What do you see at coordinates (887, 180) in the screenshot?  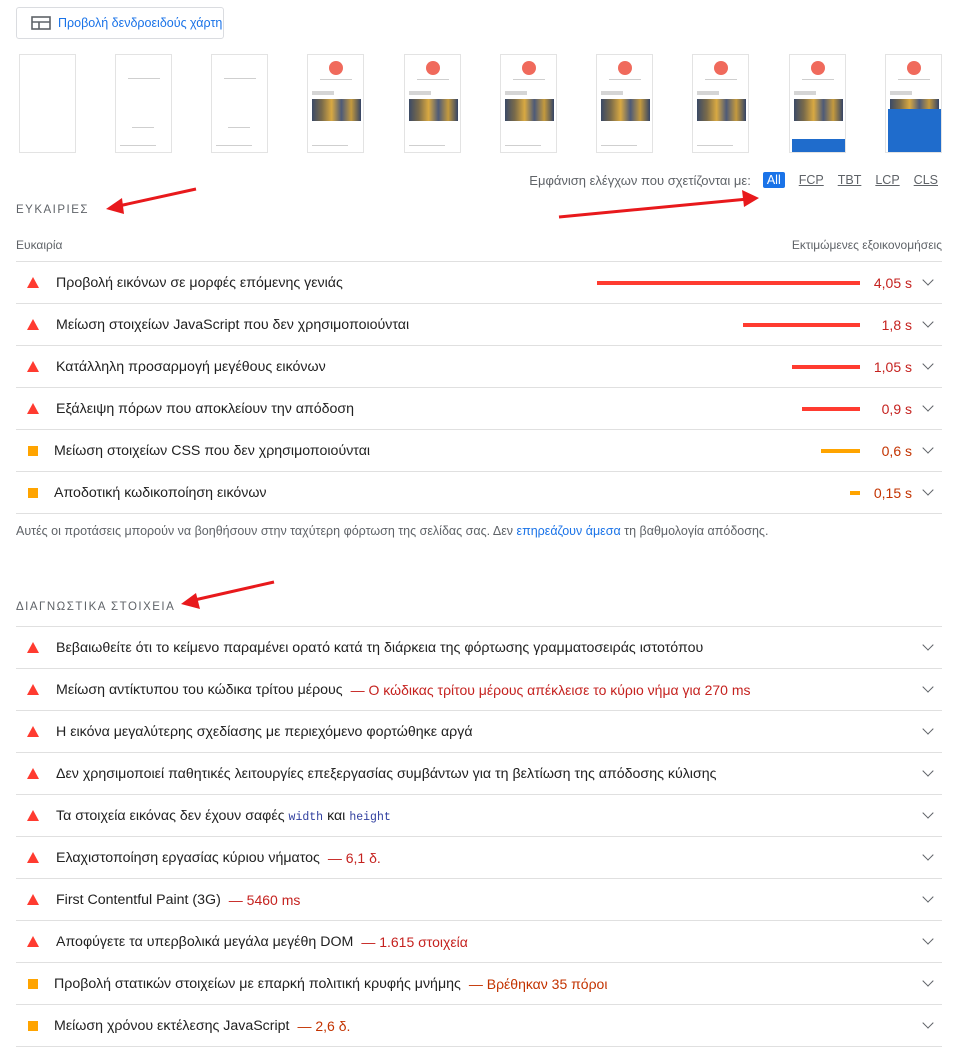 I see `filter-chip-lcp: LCP` at bounding box center [887, 180].